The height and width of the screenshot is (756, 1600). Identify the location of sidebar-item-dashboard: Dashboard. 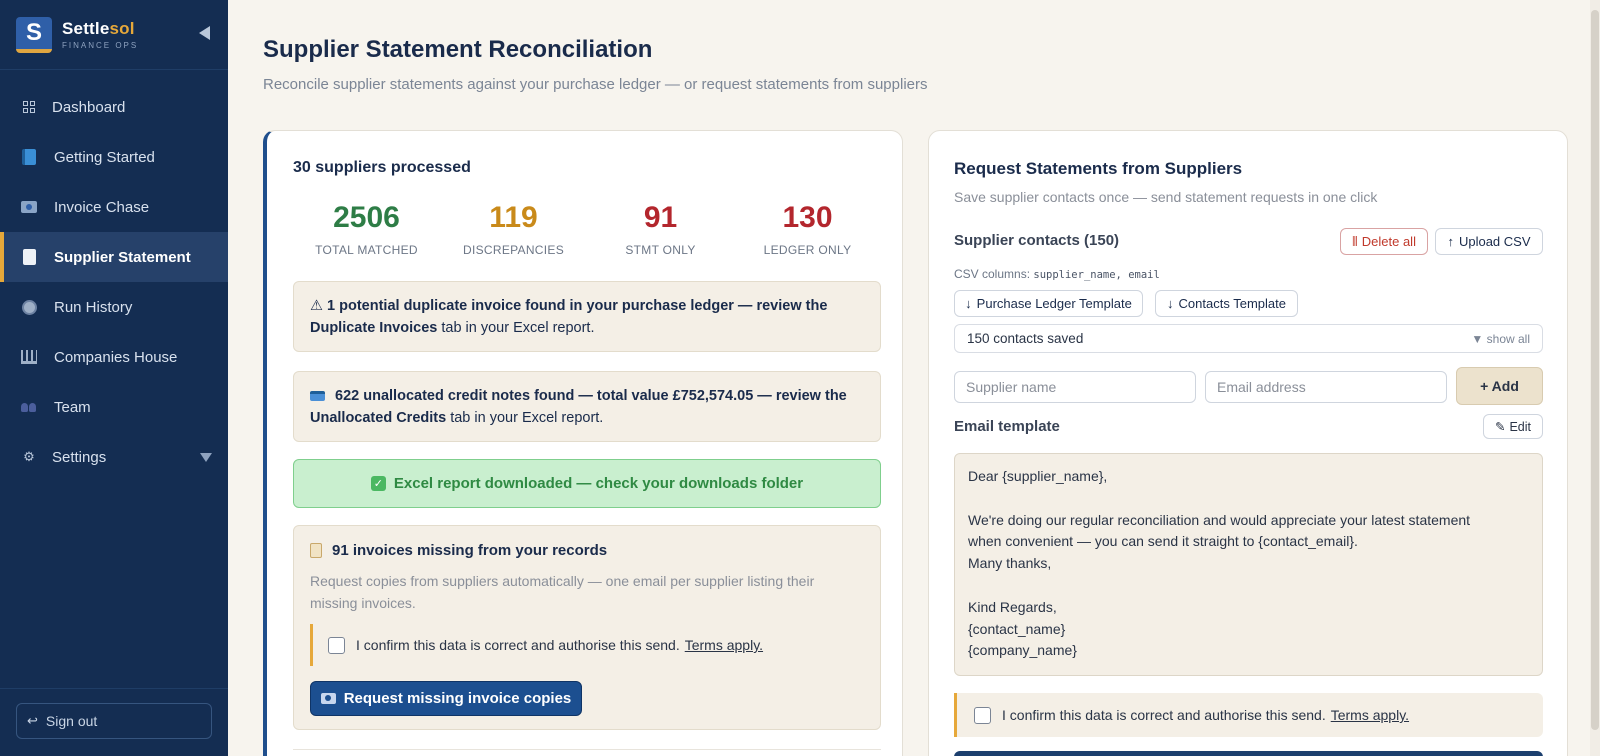
(114, 107).